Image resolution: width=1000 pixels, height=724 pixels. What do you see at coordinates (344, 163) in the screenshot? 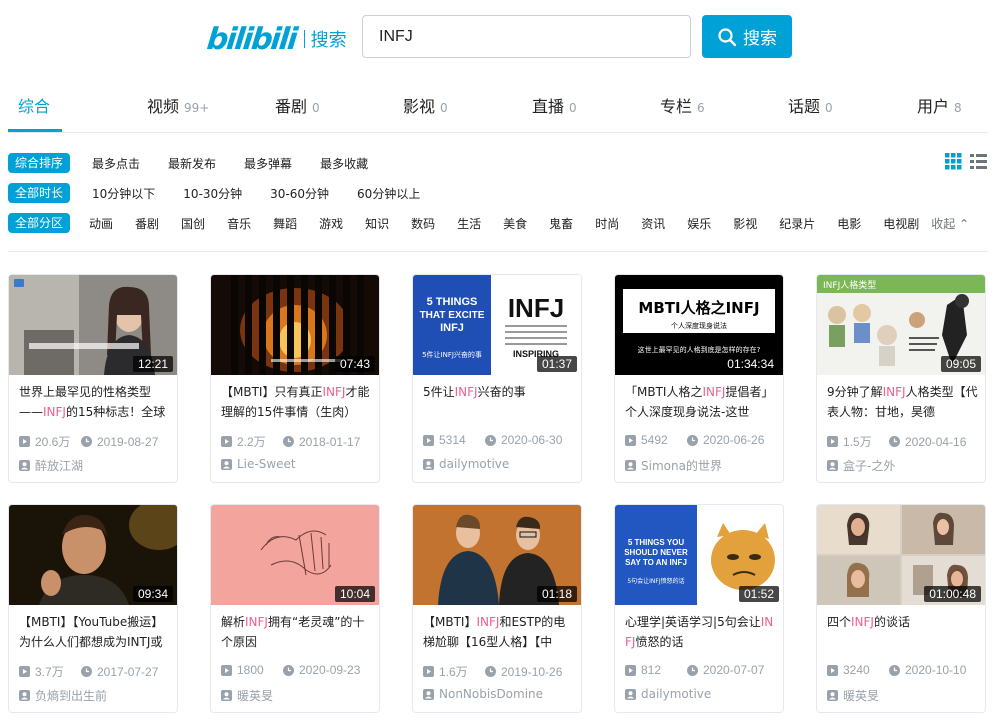
I see `sort-option: 最多收藏` at bounding box center [344, 163].